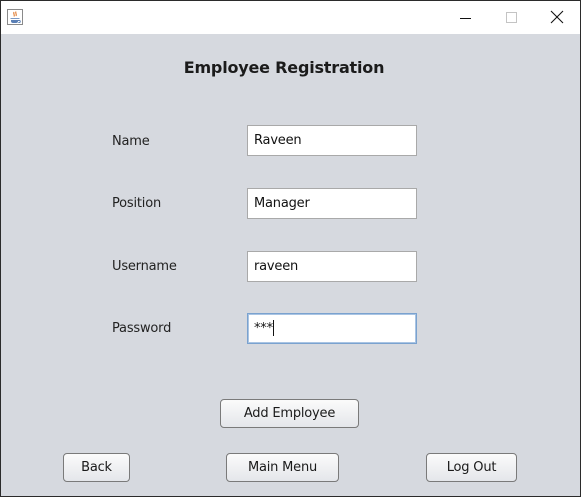  Describe the element at coordinates (332, 140) in the screenshot. I see `name-field: Raveen` at that location.